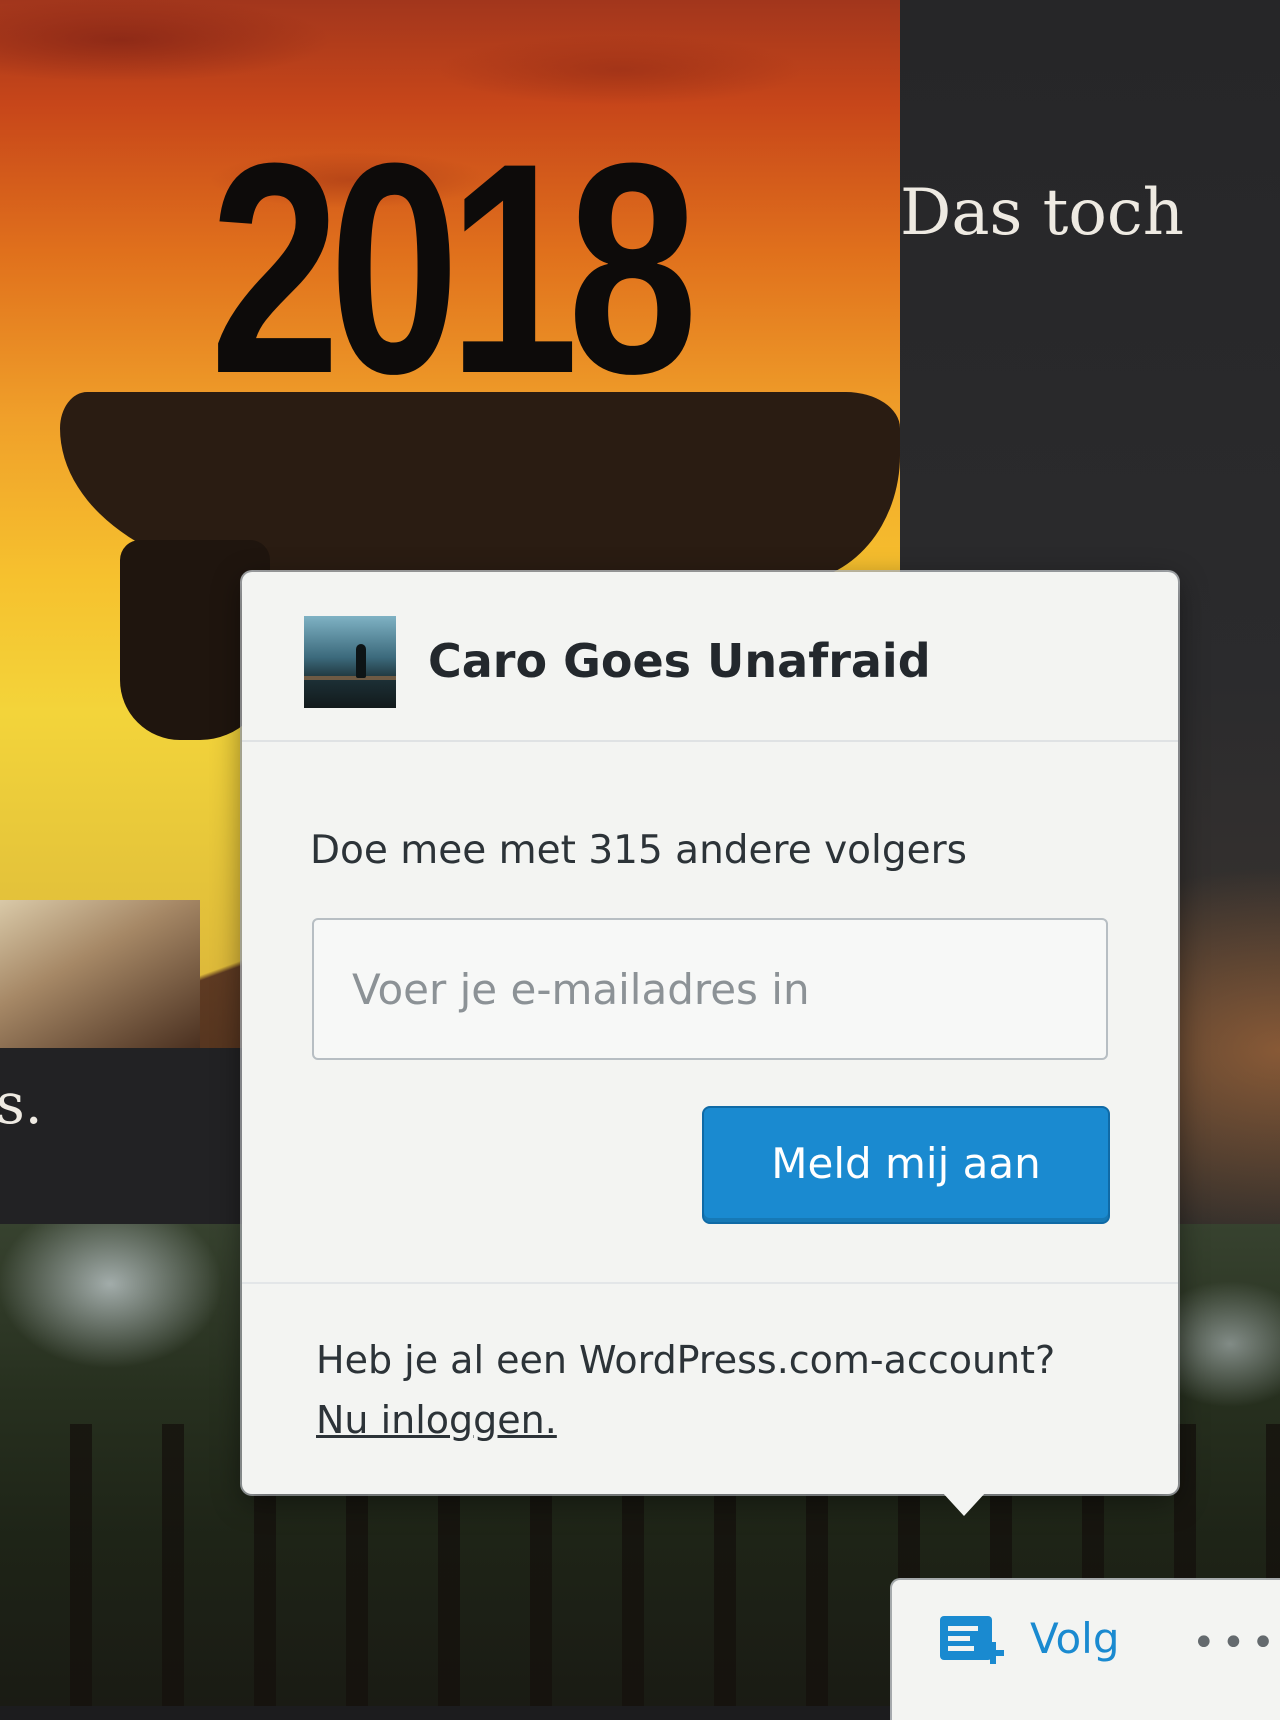  What do you see at coordinates (964, 1504) in the screenshot?
I see `popup-arrow` at bounding box center [964, 1504].